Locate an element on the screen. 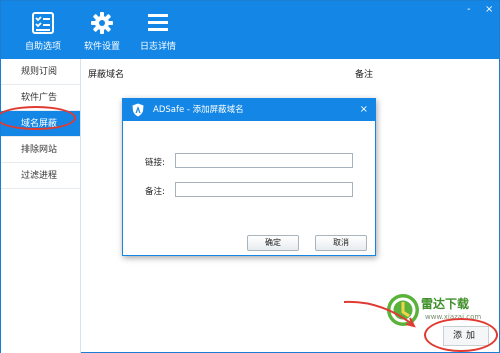 The height and width of the screenshot is (353, 500). note-input is located at coordinates (264, 189).